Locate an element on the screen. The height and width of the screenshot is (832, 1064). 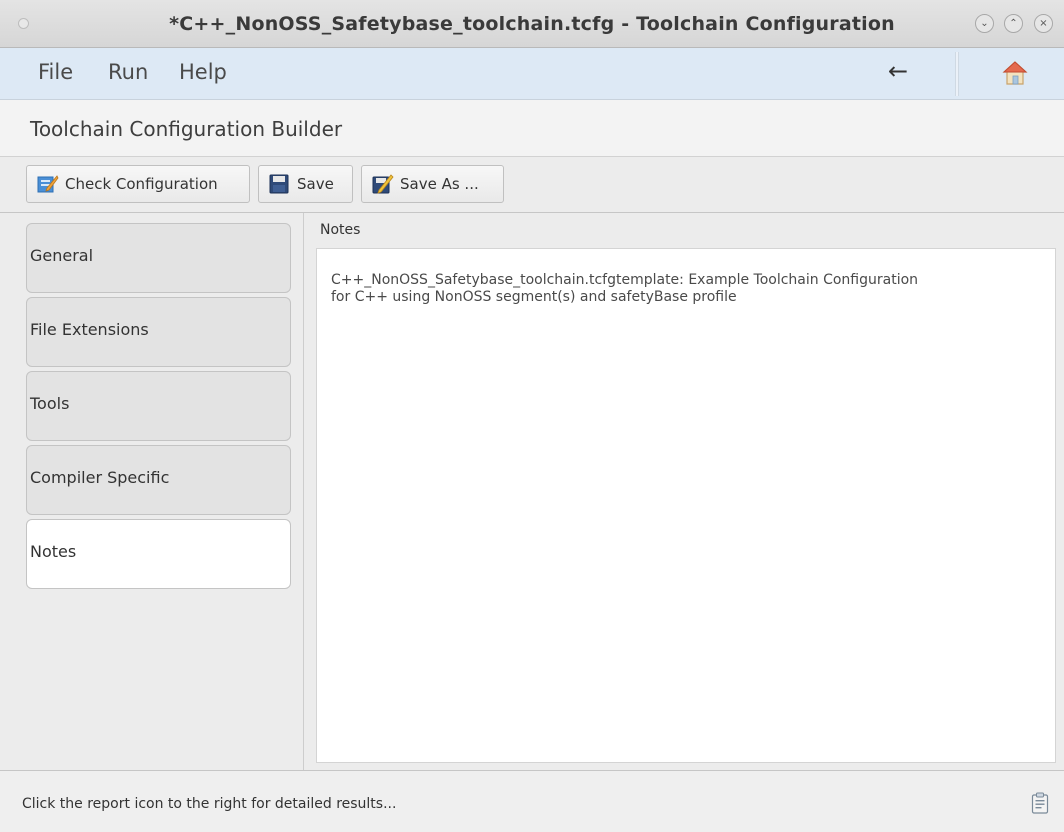
check-configuration-icon is located at coordinates (48, 184).